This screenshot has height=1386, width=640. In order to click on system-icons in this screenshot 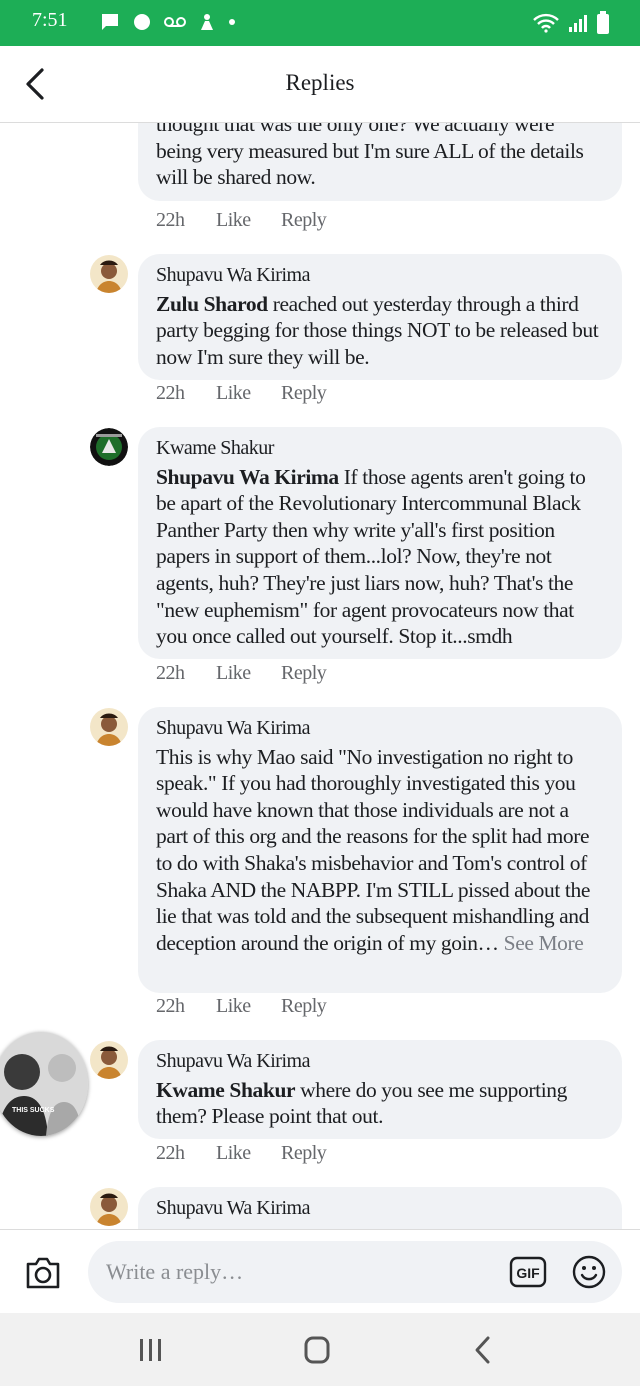, I will do `click(571, 23)`.